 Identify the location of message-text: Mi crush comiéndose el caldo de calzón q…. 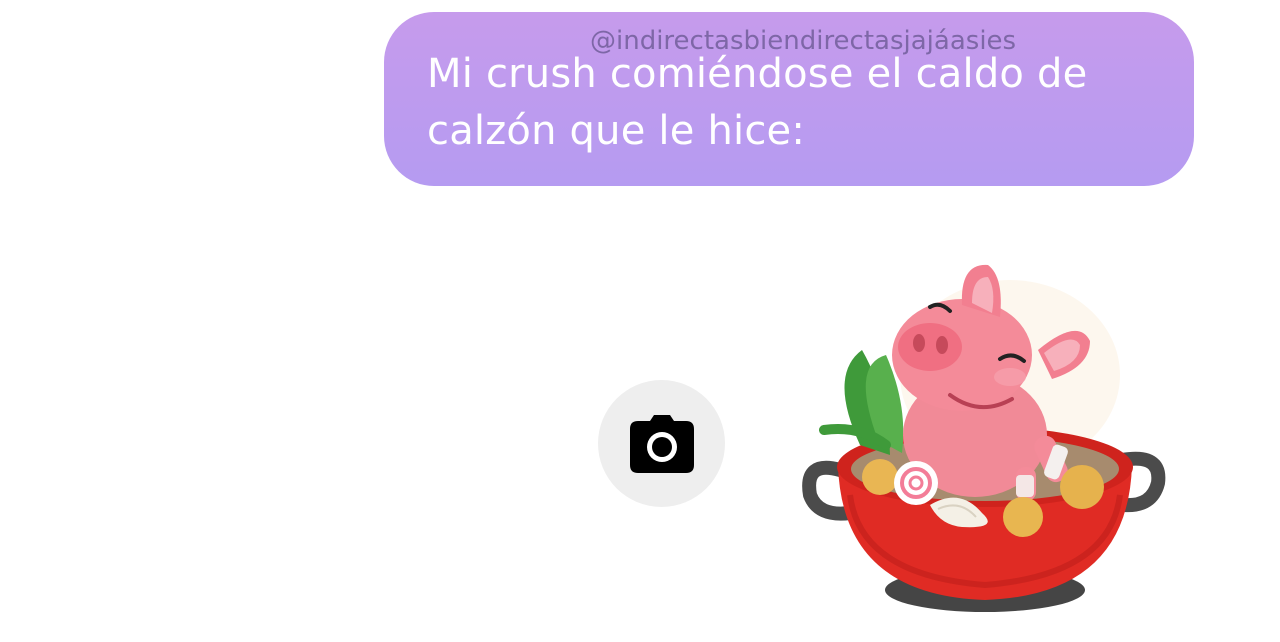
(757, 102).